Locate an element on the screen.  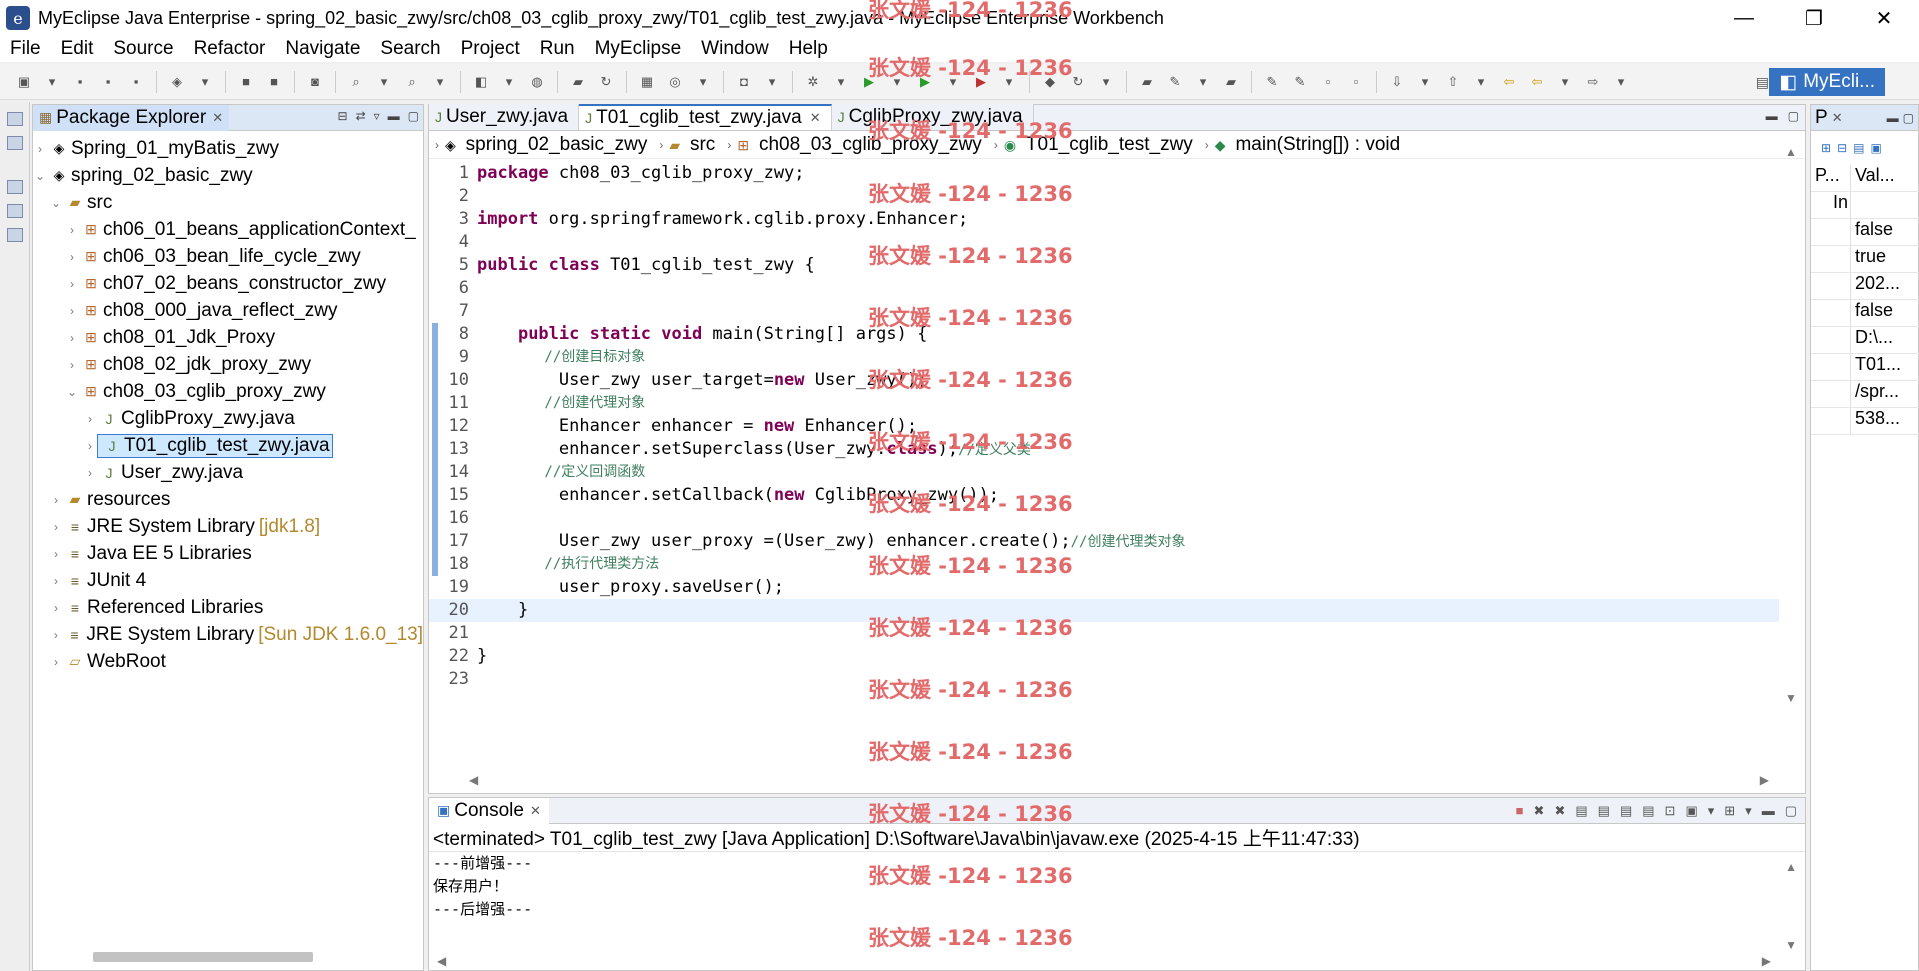
editor-tab-active: J T01_cglib_test_zwy.java ✕ is located at coordinates (705, 117).